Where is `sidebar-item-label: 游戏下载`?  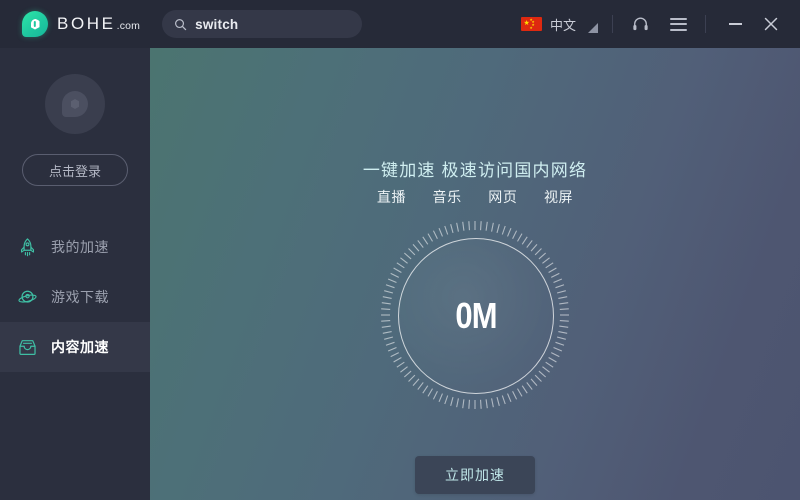
sidebar-item-label: 游戏下载 is located at coordinates (80, 297).